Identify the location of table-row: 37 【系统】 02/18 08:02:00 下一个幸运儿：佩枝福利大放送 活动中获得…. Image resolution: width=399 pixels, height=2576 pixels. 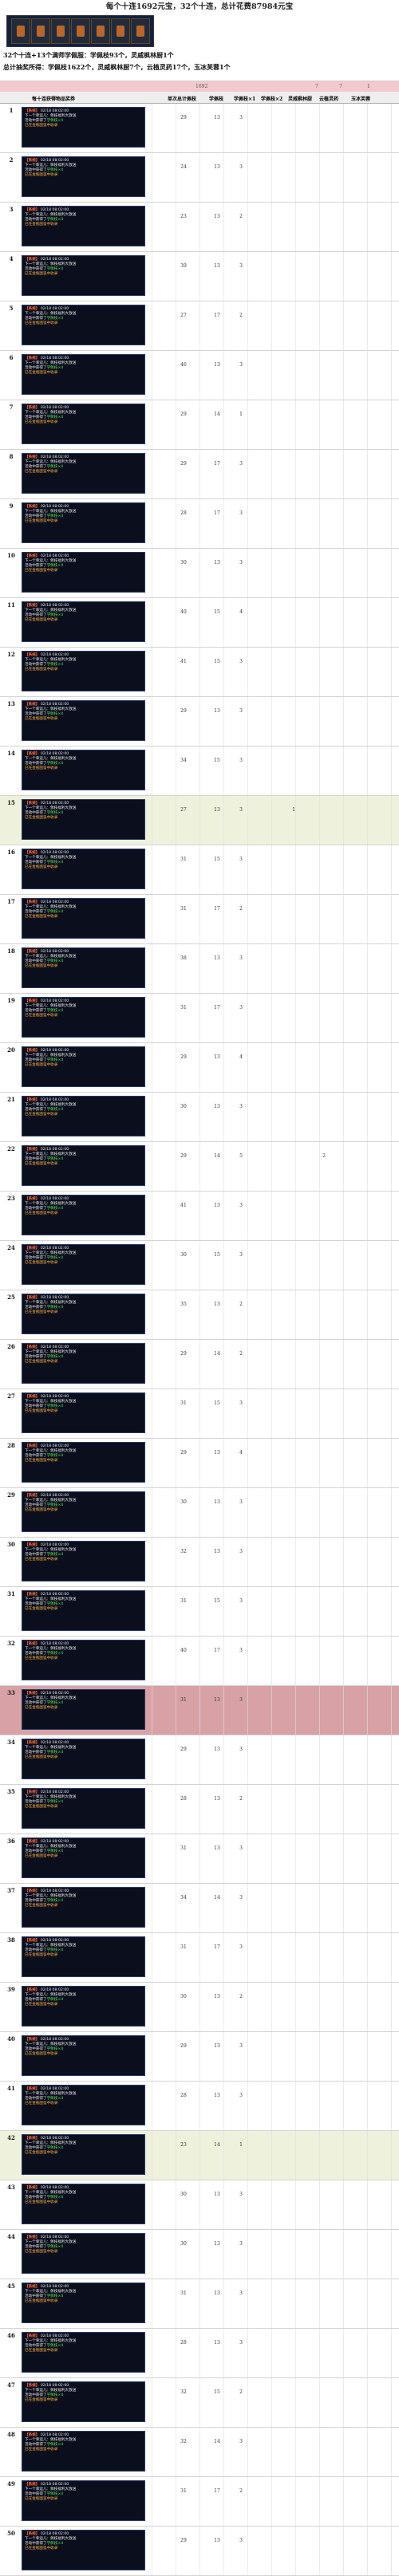
(199, 1908).